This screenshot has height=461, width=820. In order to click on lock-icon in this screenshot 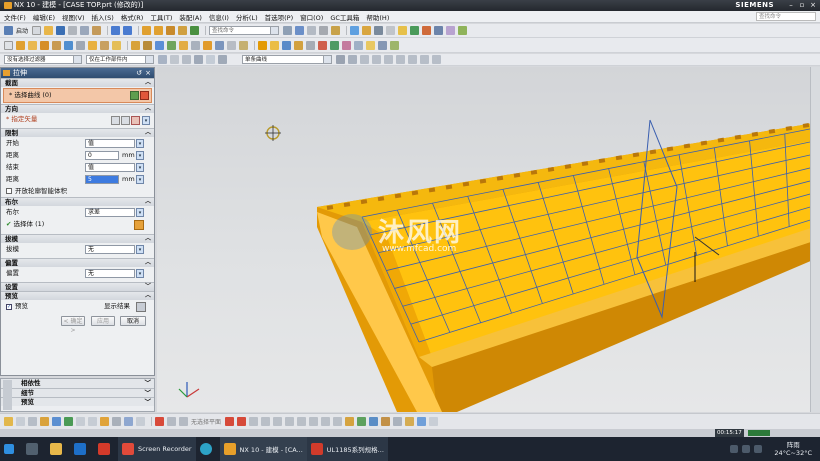, I will do `click(210, 59)`.